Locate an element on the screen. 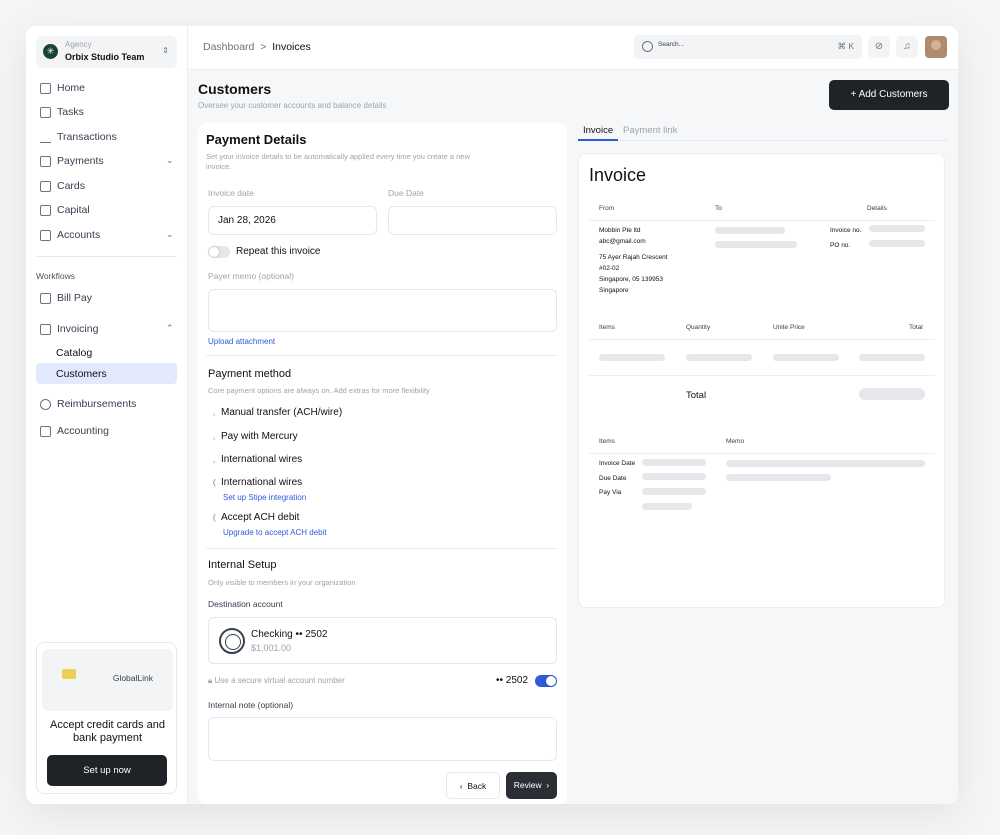 Image resolution: width=1000 pixels, height=835 pixels. virtual-account-label: 🔒︎ Use a secure virtual account number is located at coordinates (276, 680).